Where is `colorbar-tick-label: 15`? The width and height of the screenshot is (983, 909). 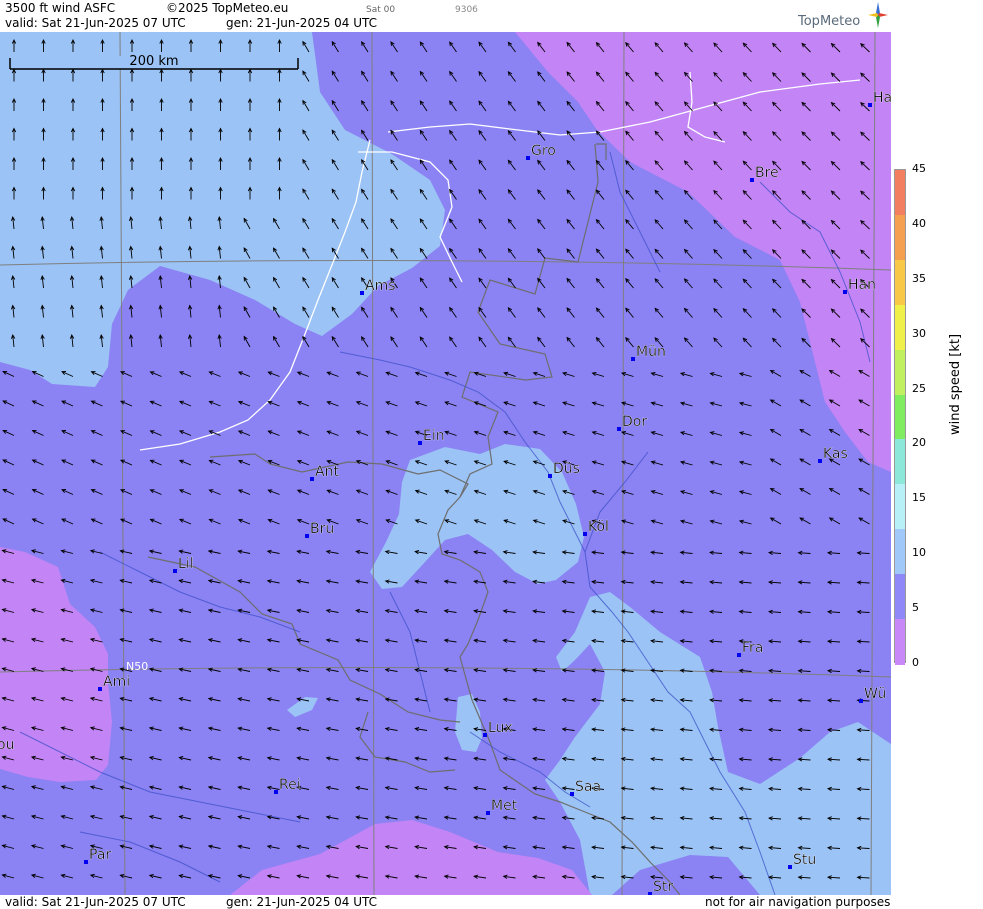 colorbar-tick-label: 15 is located at coordinates (919, 498).